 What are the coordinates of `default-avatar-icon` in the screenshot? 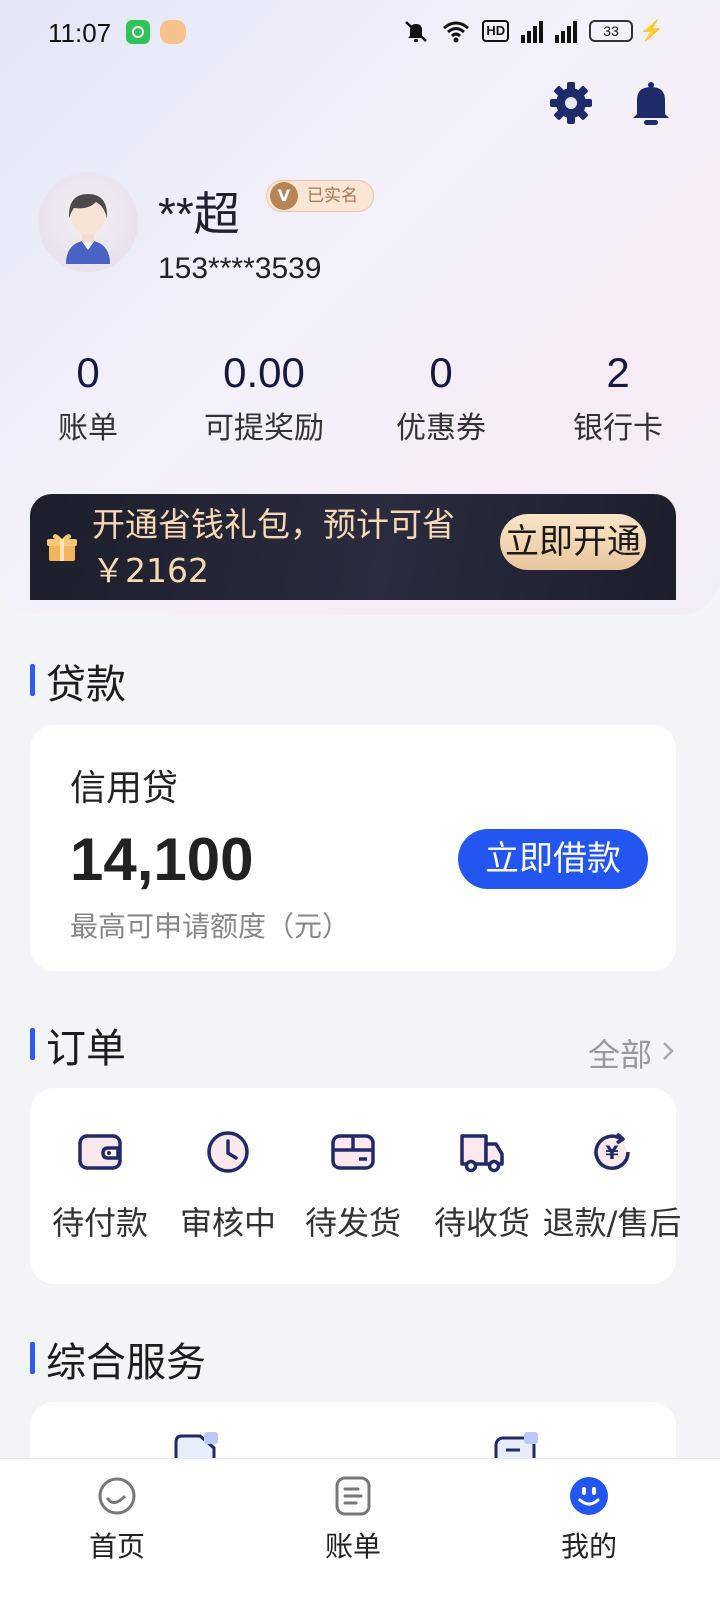 It's located at (88, 229).